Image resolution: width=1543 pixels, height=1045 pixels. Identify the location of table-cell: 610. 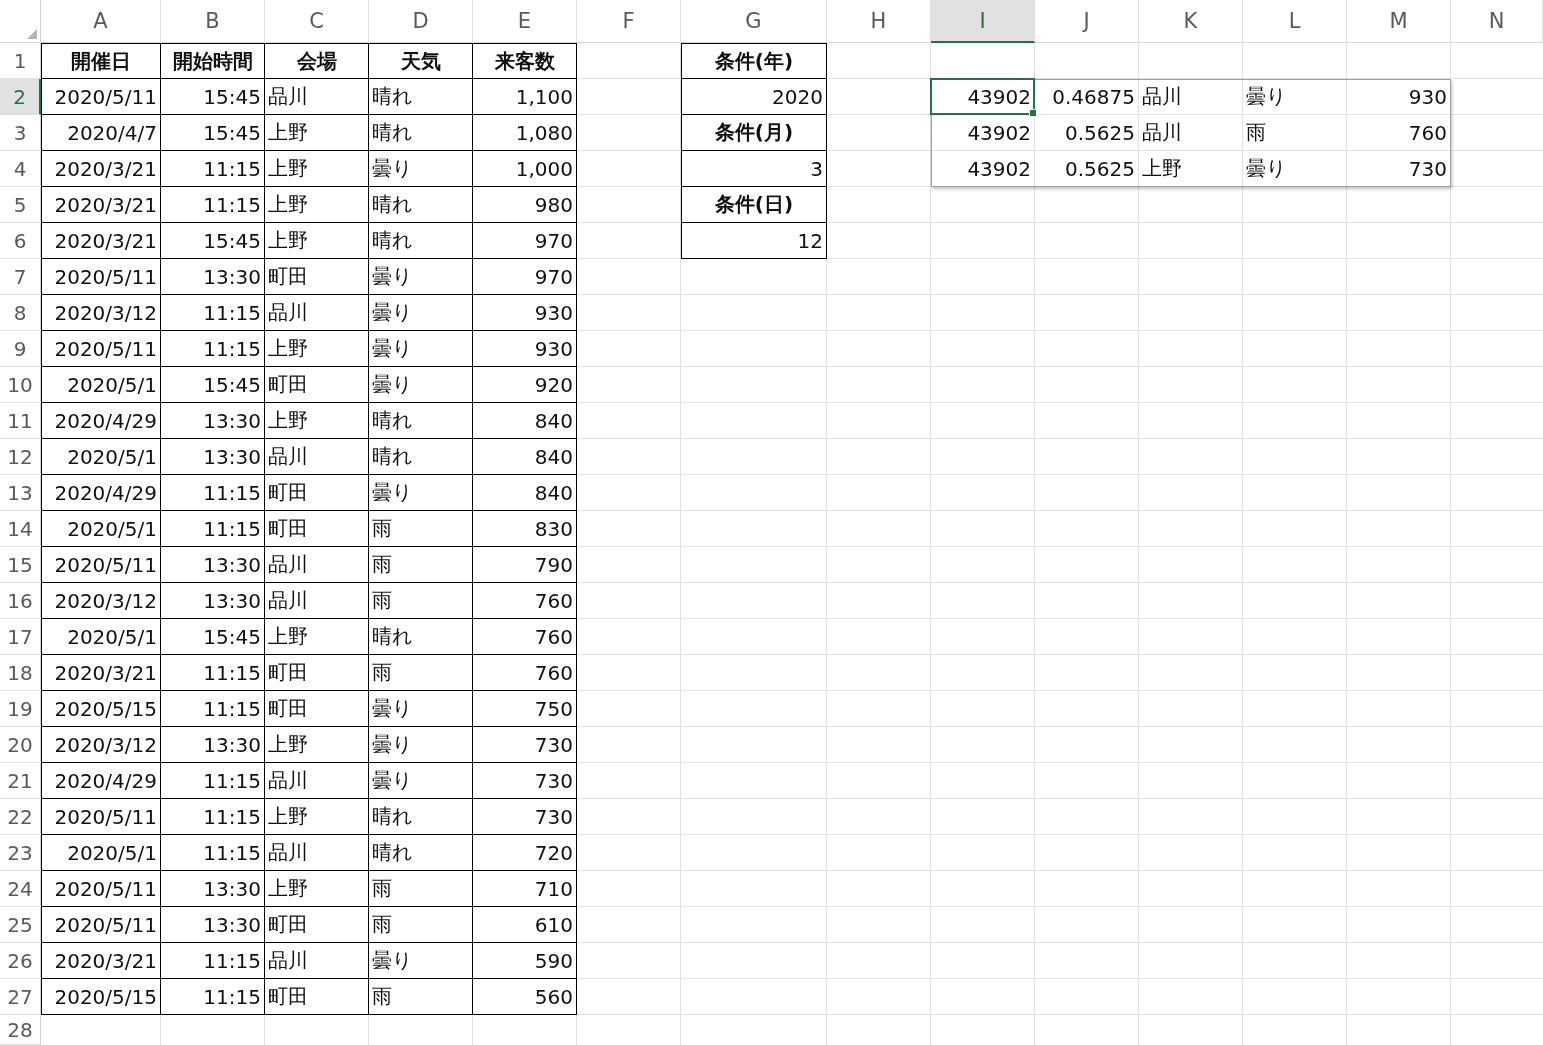
(525, 925).